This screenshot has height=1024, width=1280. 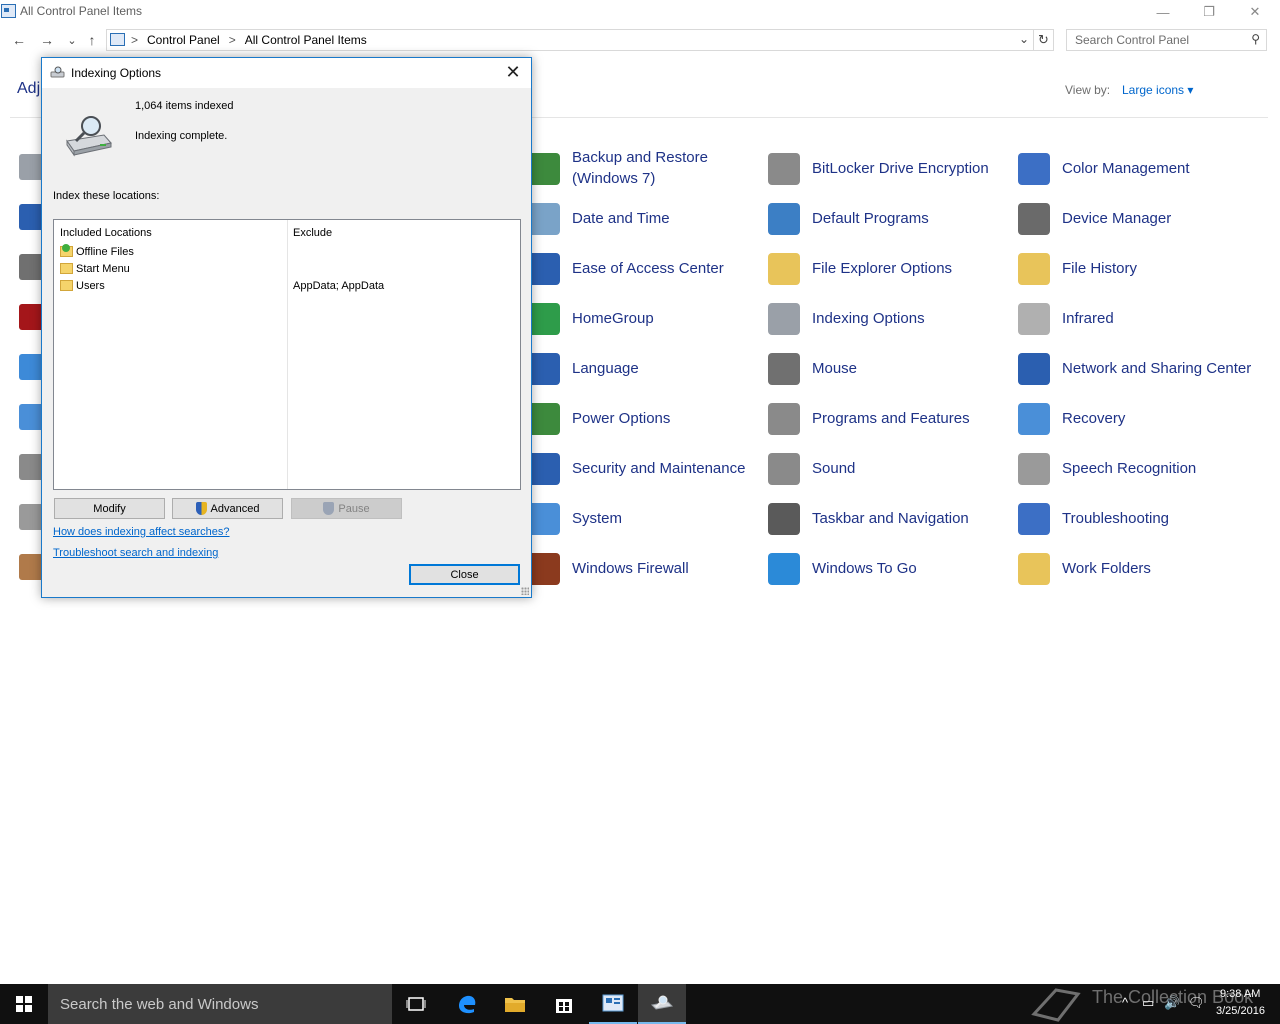 I want to click on cp-item-security-maintenance: Security and Maintenance, so click(x=648, y=468).